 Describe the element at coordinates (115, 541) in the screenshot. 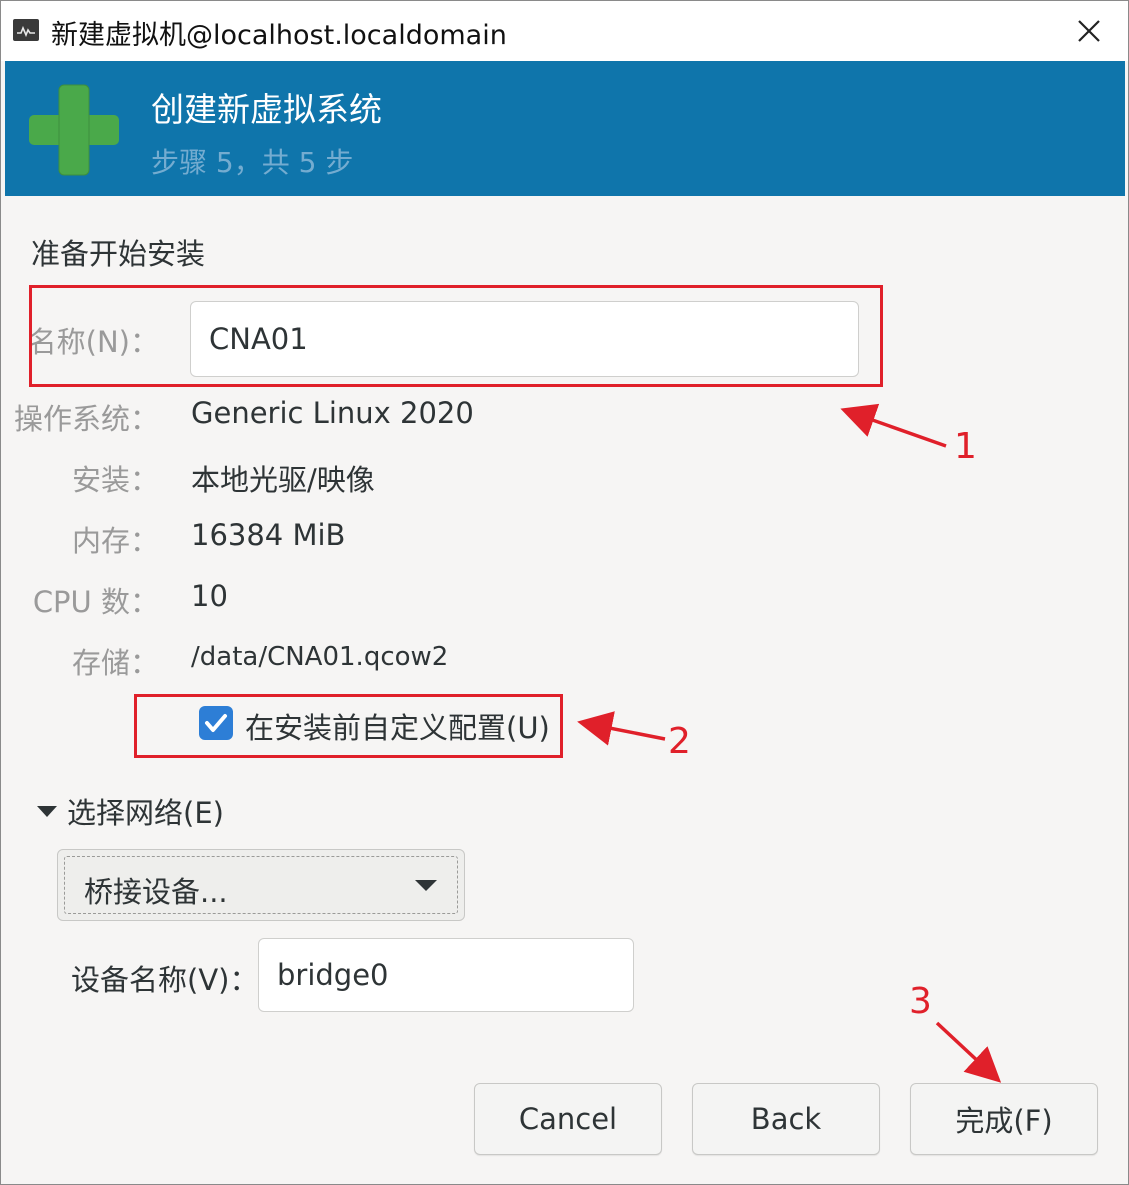

I see `memory-label: 内存：` at that location.